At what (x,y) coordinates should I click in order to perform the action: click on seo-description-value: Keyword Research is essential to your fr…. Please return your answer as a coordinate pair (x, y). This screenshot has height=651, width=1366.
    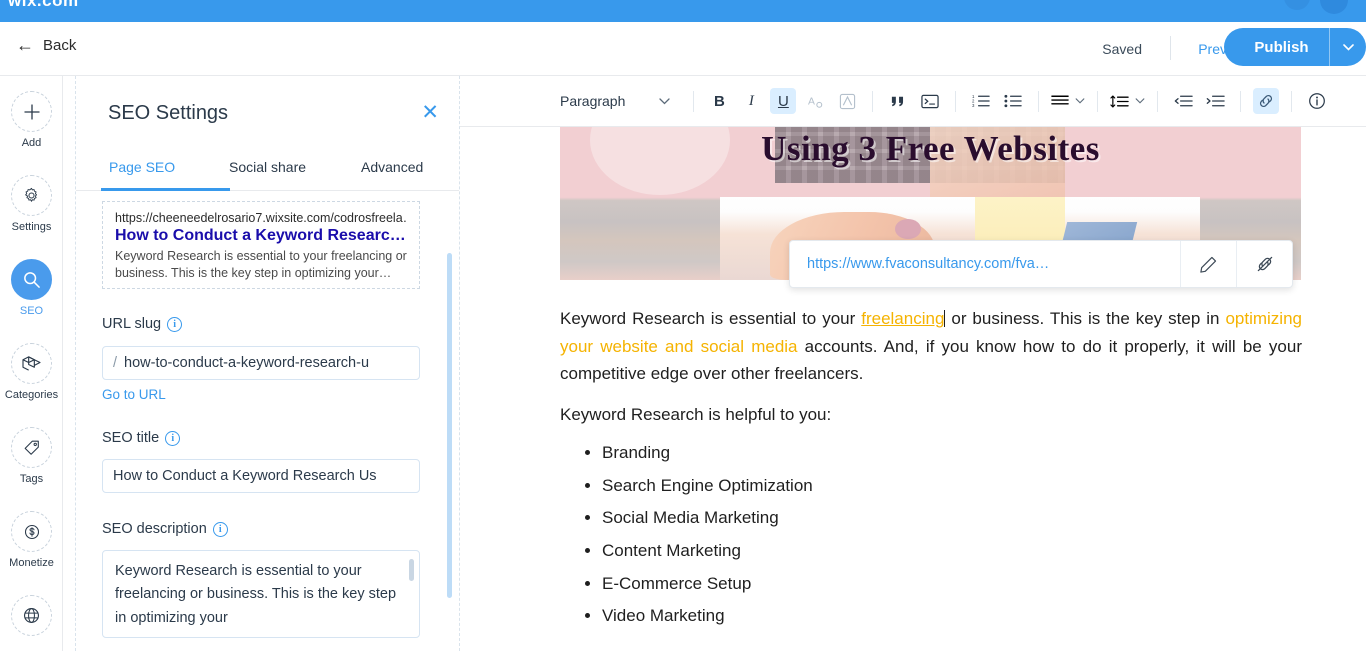
    Looking at the image, I should click on (256, 594).